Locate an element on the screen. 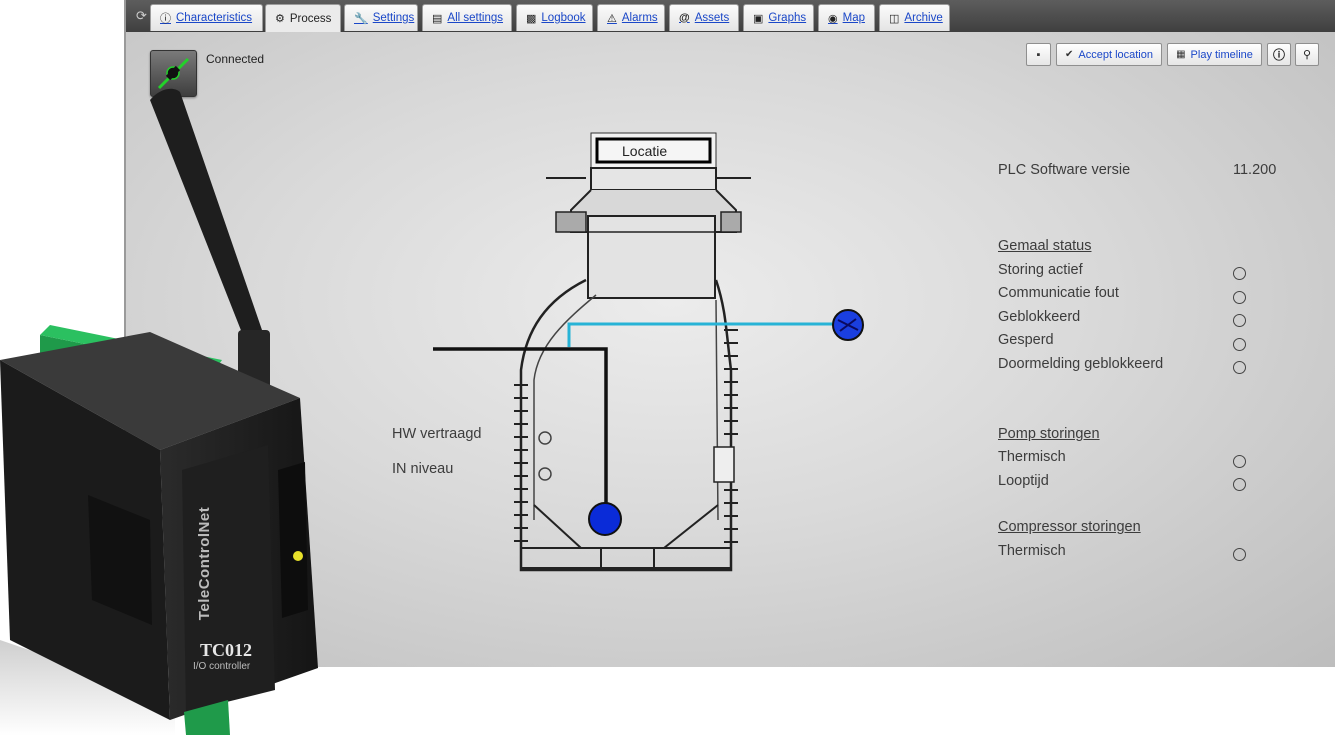 Image resolution: width=1335 pixels, height=736 pixels. in-niveau-label: IN niveau is located at coordinates (423, 469).